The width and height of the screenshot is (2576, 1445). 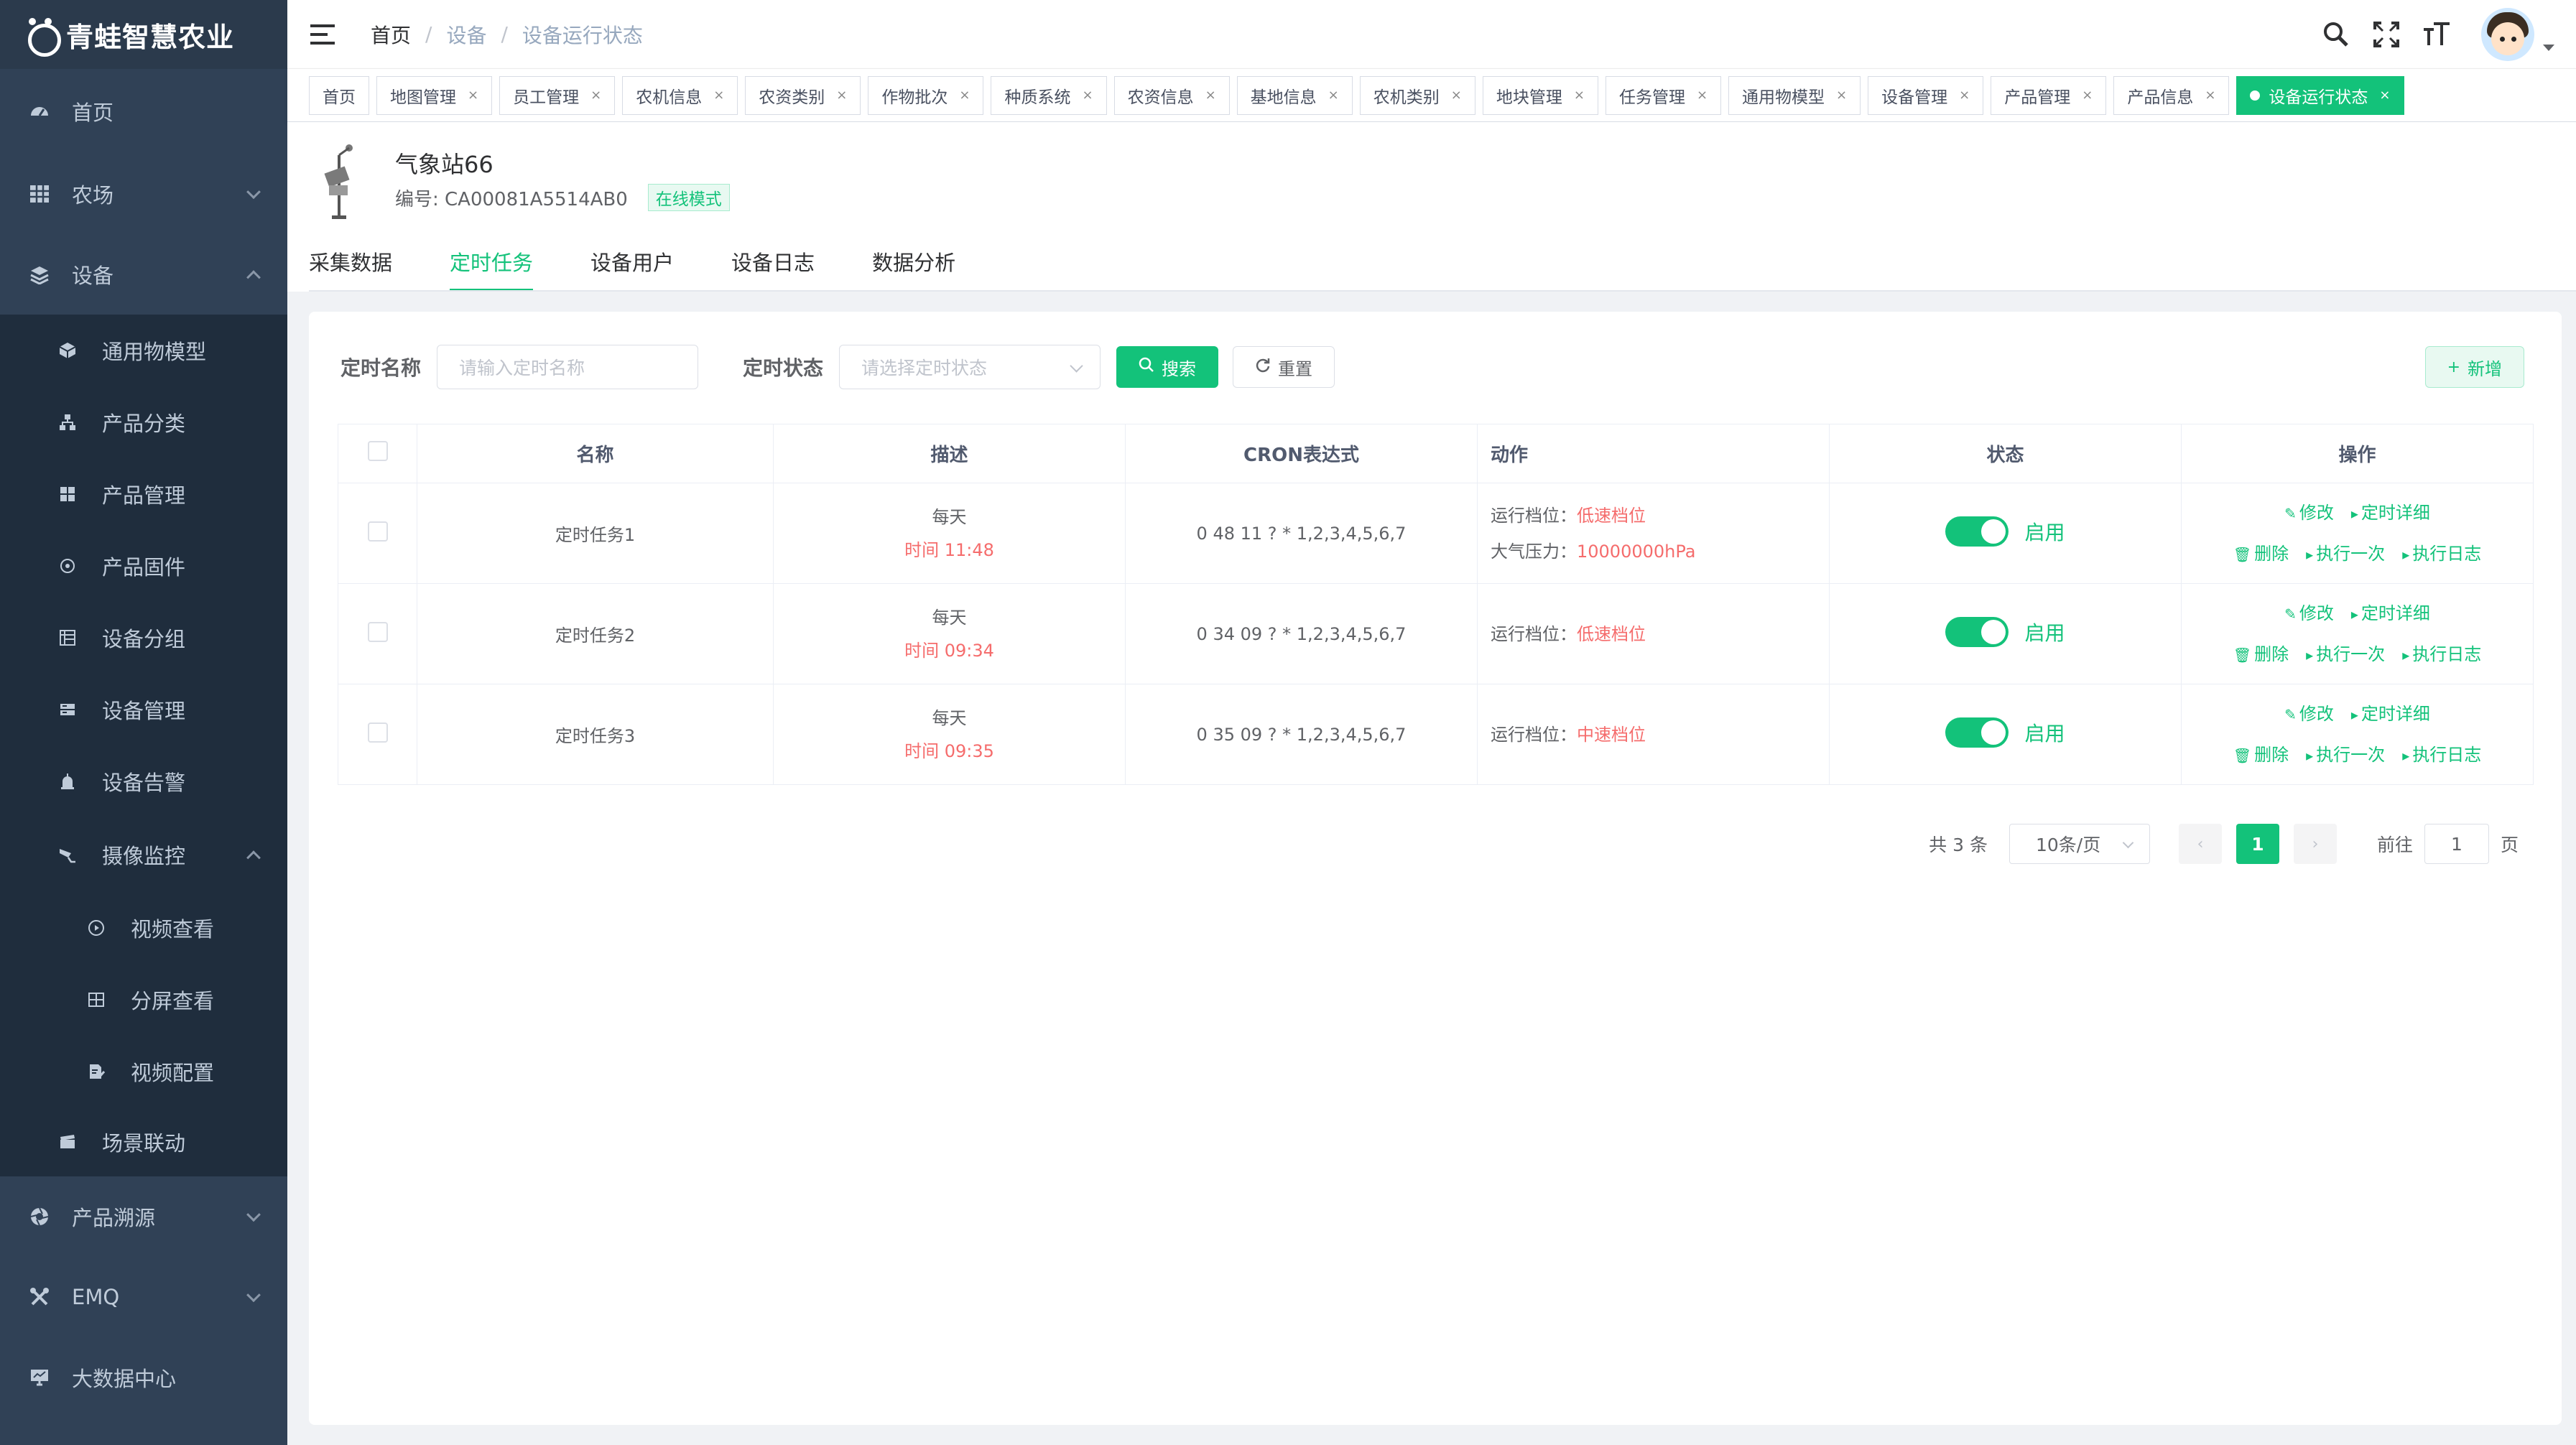 I want to click on tab-device-log: 设备日志, so click(x=773, y=266).